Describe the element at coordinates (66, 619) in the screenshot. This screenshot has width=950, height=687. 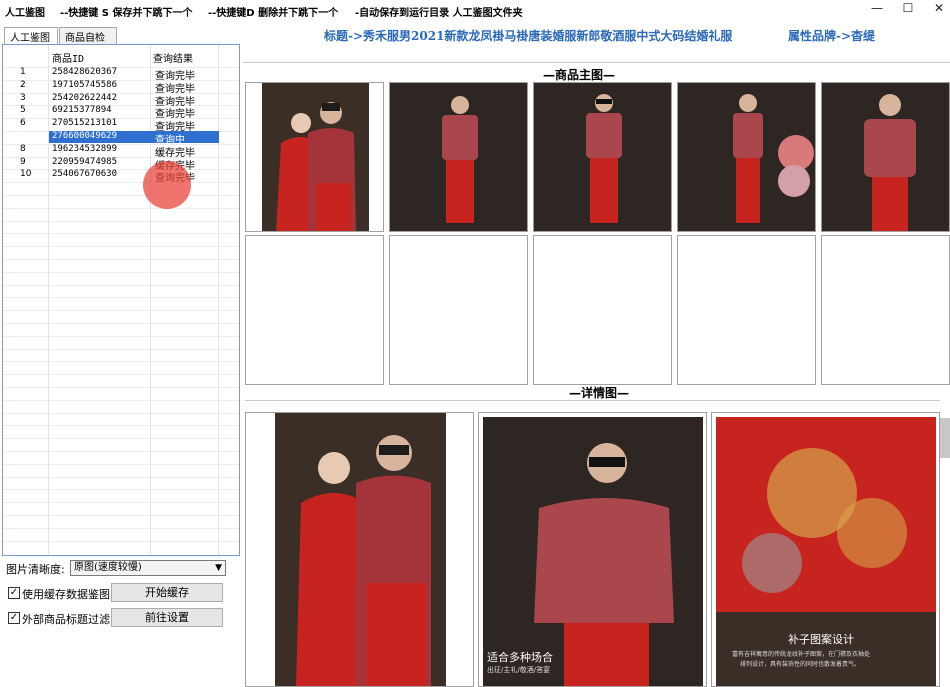
I see `title-filter-label: 外部商品标题过滤` at that location.